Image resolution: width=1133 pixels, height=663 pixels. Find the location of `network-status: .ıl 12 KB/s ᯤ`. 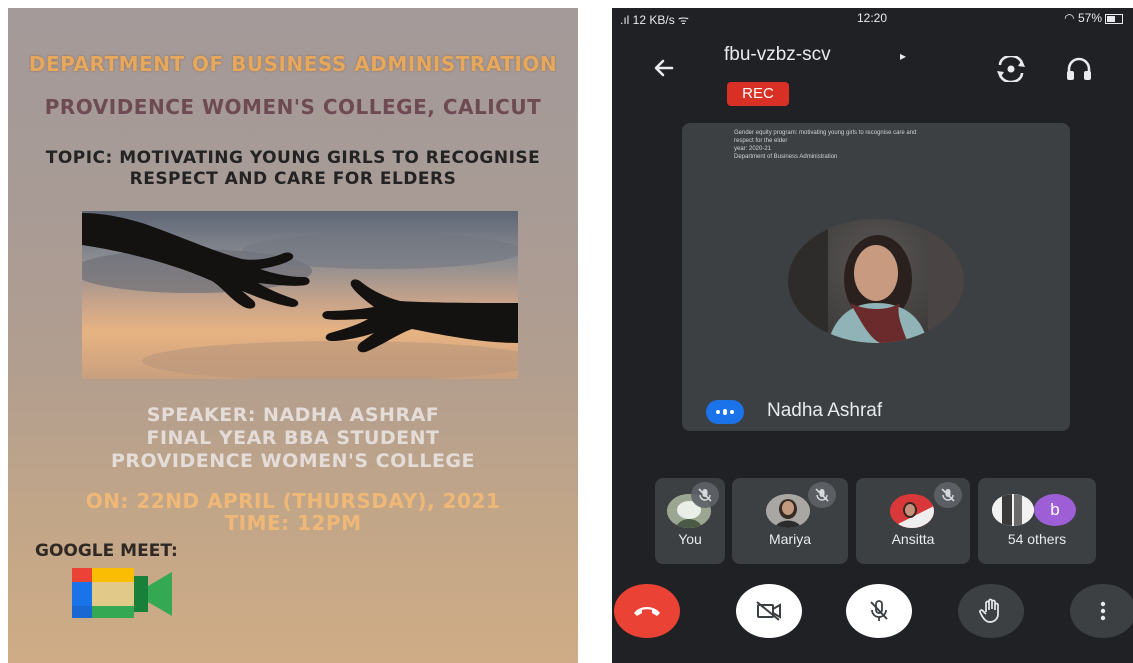

network-status: .ıl 12 KB/s ᯤ is located at coordinates (654, 20).